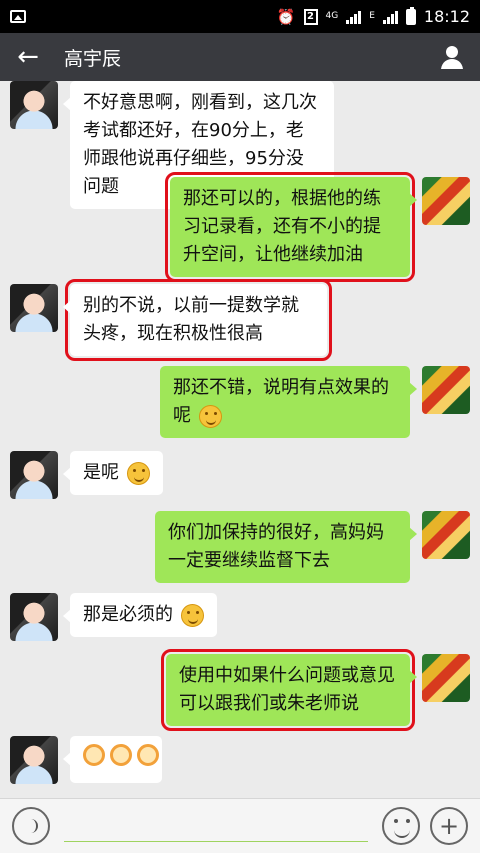  I want to click on contact-info-button, so click(452, 57).